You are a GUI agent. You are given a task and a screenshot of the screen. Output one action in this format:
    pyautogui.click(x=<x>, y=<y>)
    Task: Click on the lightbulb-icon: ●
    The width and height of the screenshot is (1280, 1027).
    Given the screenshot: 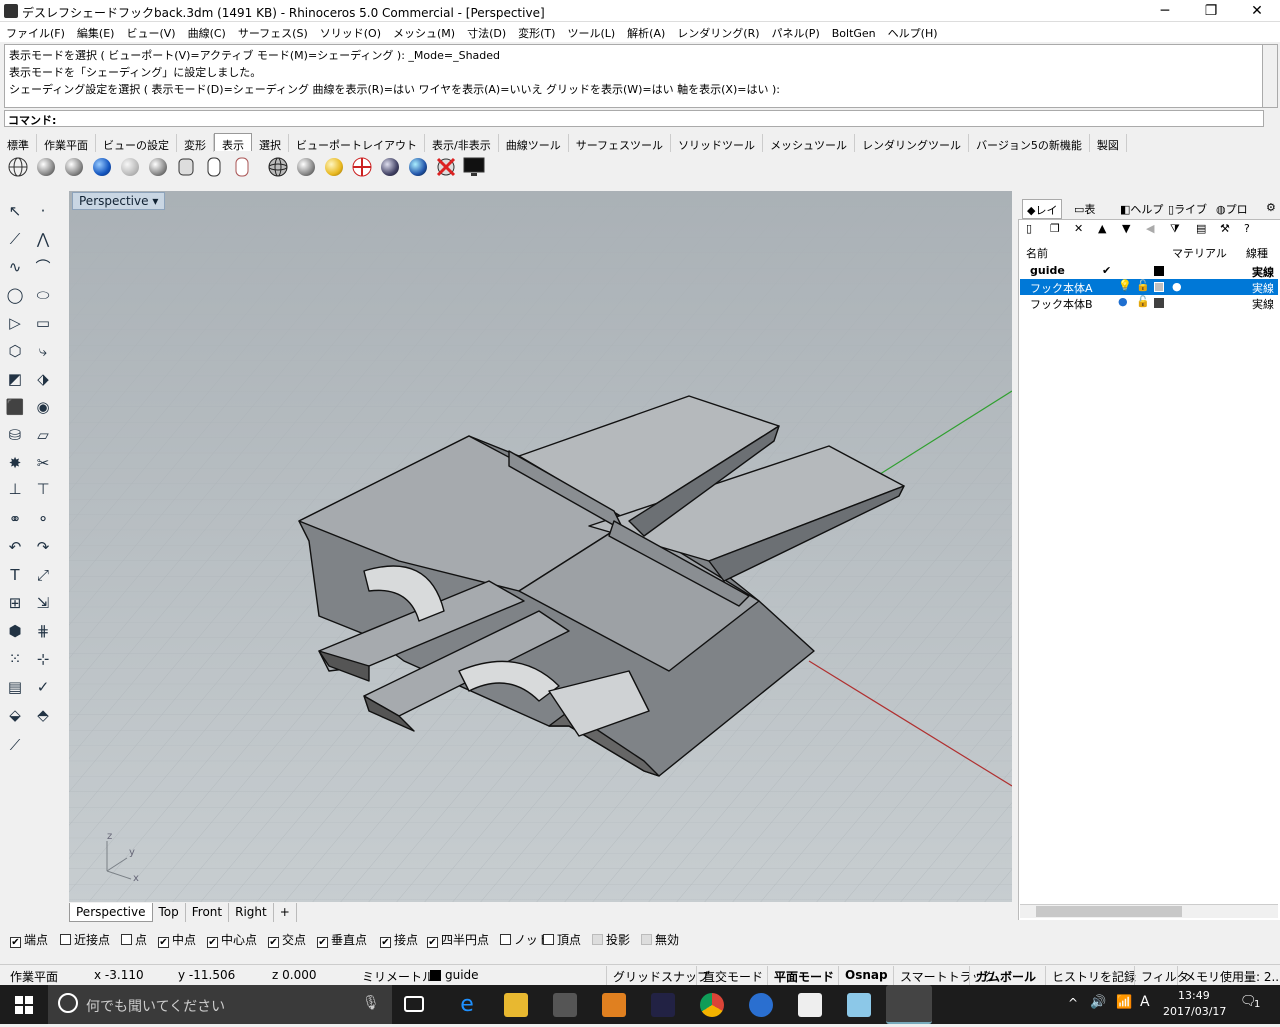 What is the action you would take?
    pyautogui.click(x=1123, y=301)
    